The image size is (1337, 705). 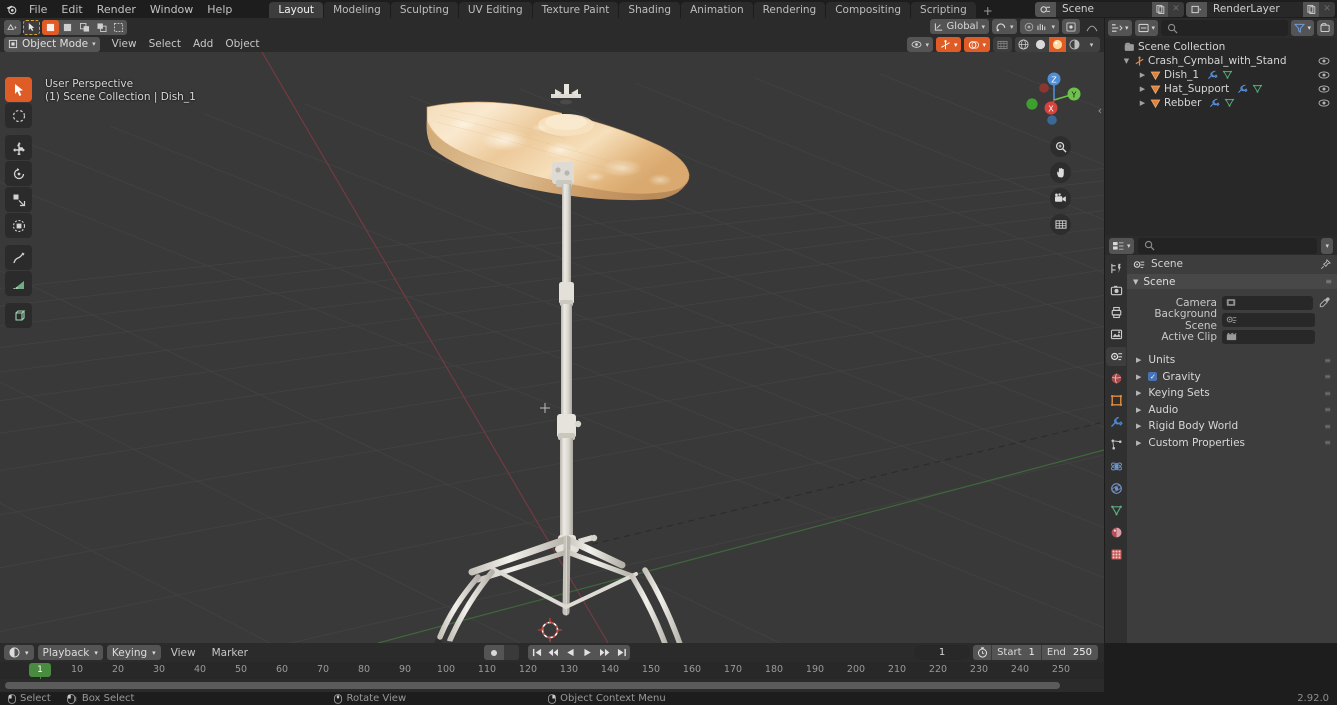 What do you see at coordinates (71, 9) in the screenshot?
I see `menu-edit: Edit` at bounding box center [71, 9].